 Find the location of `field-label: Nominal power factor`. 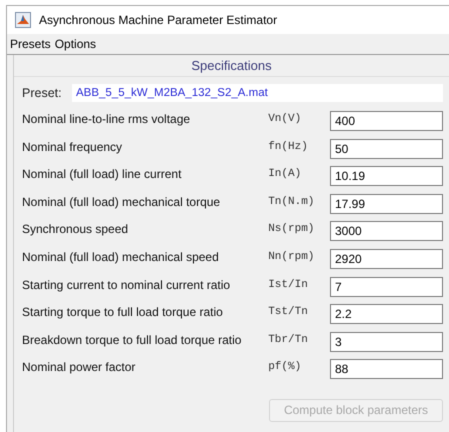

field-label: Nominal power factor is located at coordinates (79, 366).